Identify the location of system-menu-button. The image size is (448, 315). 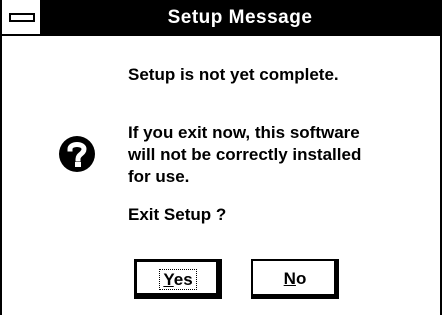
(22, 18).